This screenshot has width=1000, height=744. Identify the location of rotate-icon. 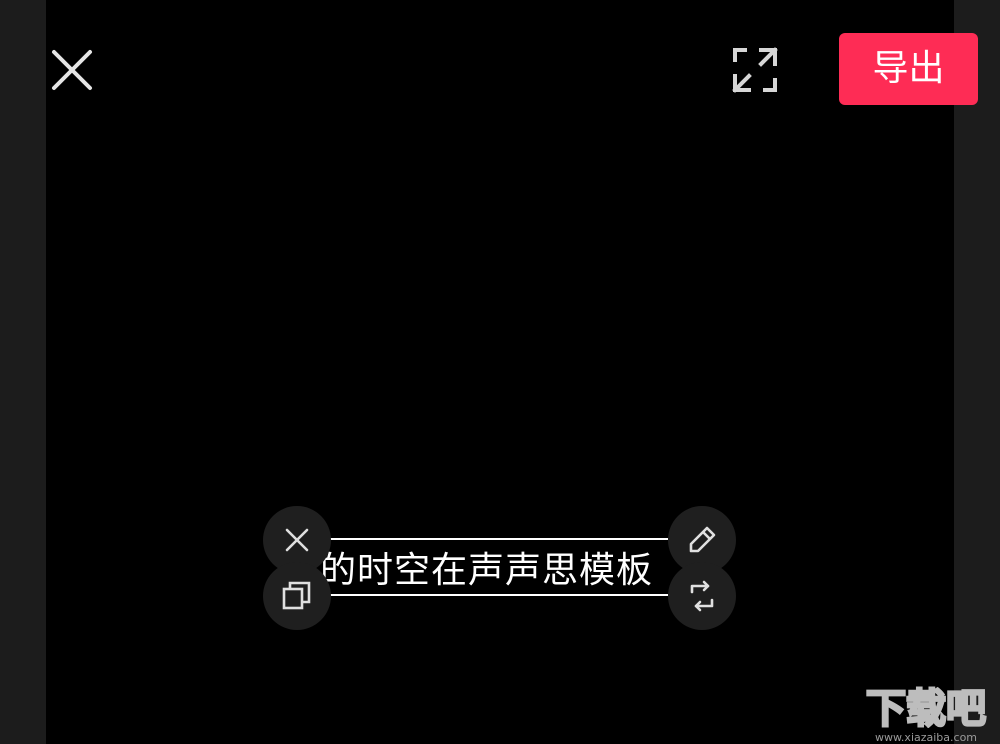
(702, 596).